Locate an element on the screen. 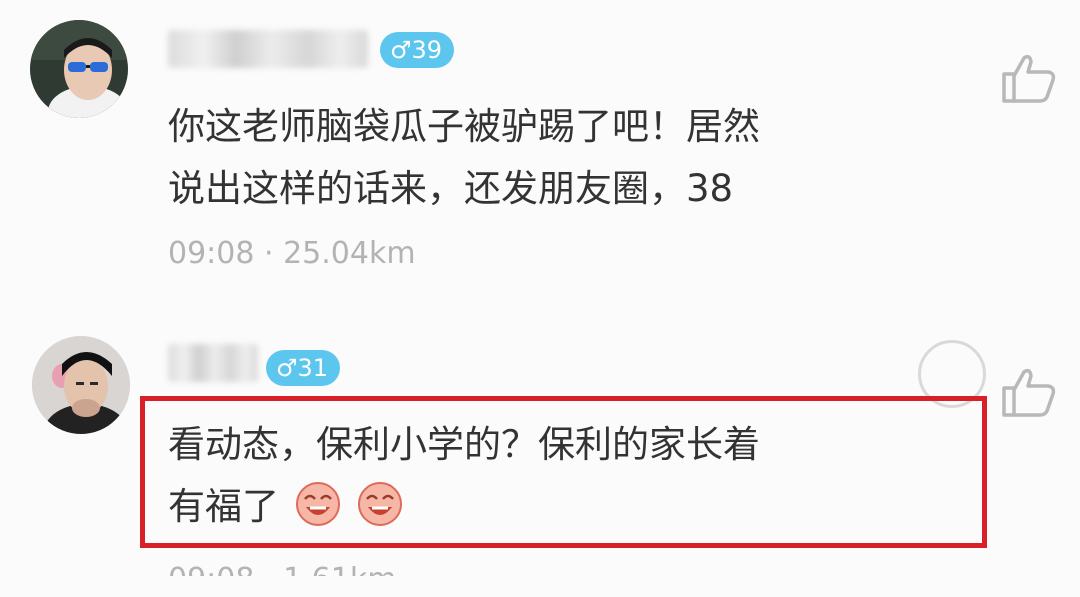 This screenshot has height=597, width=1080. comment-text-line: 说出这样的话来，还发朋友圈，38 is located at coordinates (451, 188).